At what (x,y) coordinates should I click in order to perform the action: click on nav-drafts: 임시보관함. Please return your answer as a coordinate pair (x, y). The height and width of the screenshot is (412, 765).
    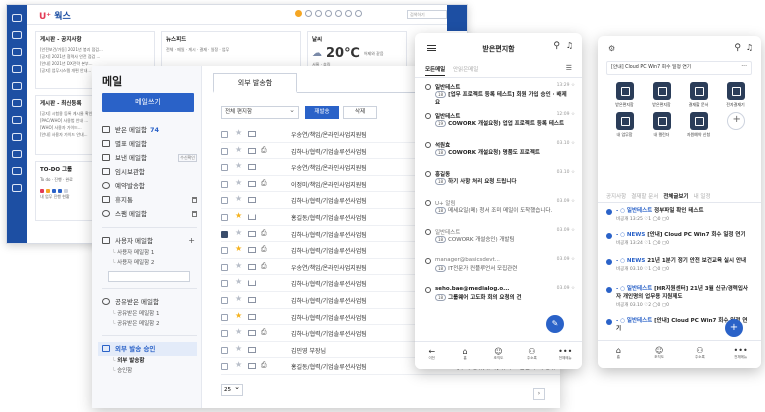
    Looking at the image, I should click on (149, 172).